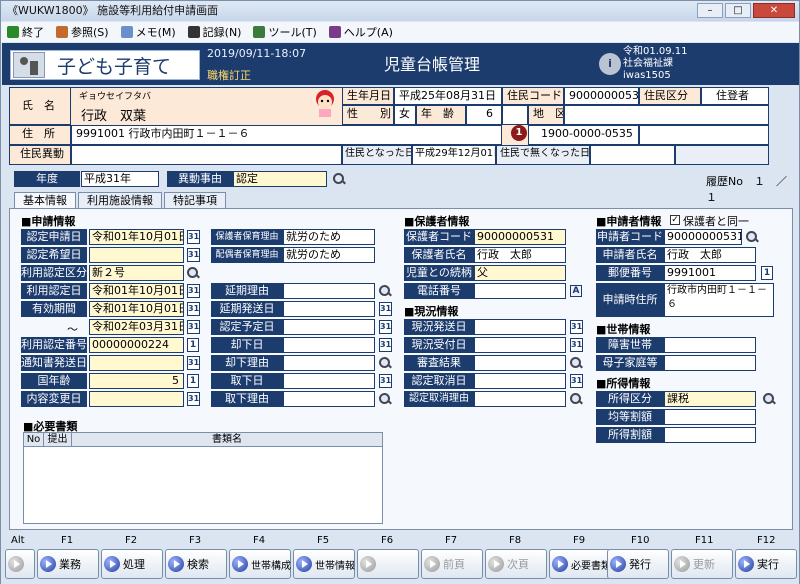  I want to click on applicant-code-field: 90000000531, so click(703, 237).